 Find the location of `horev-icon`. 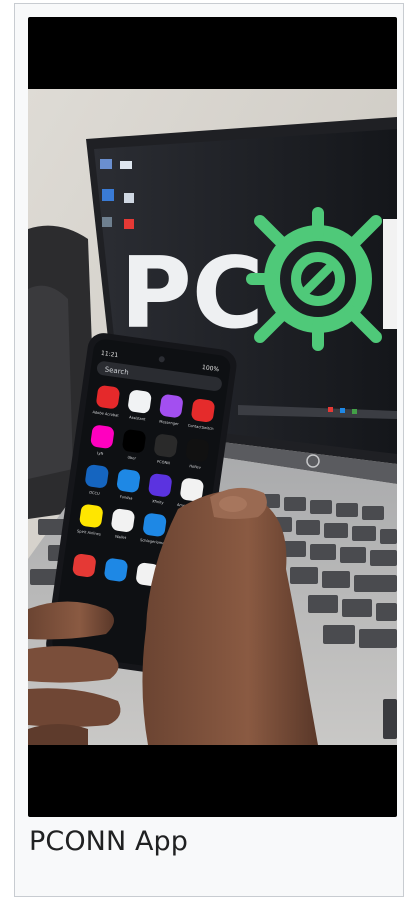

horev-icon is located at coordinates (197, 450).